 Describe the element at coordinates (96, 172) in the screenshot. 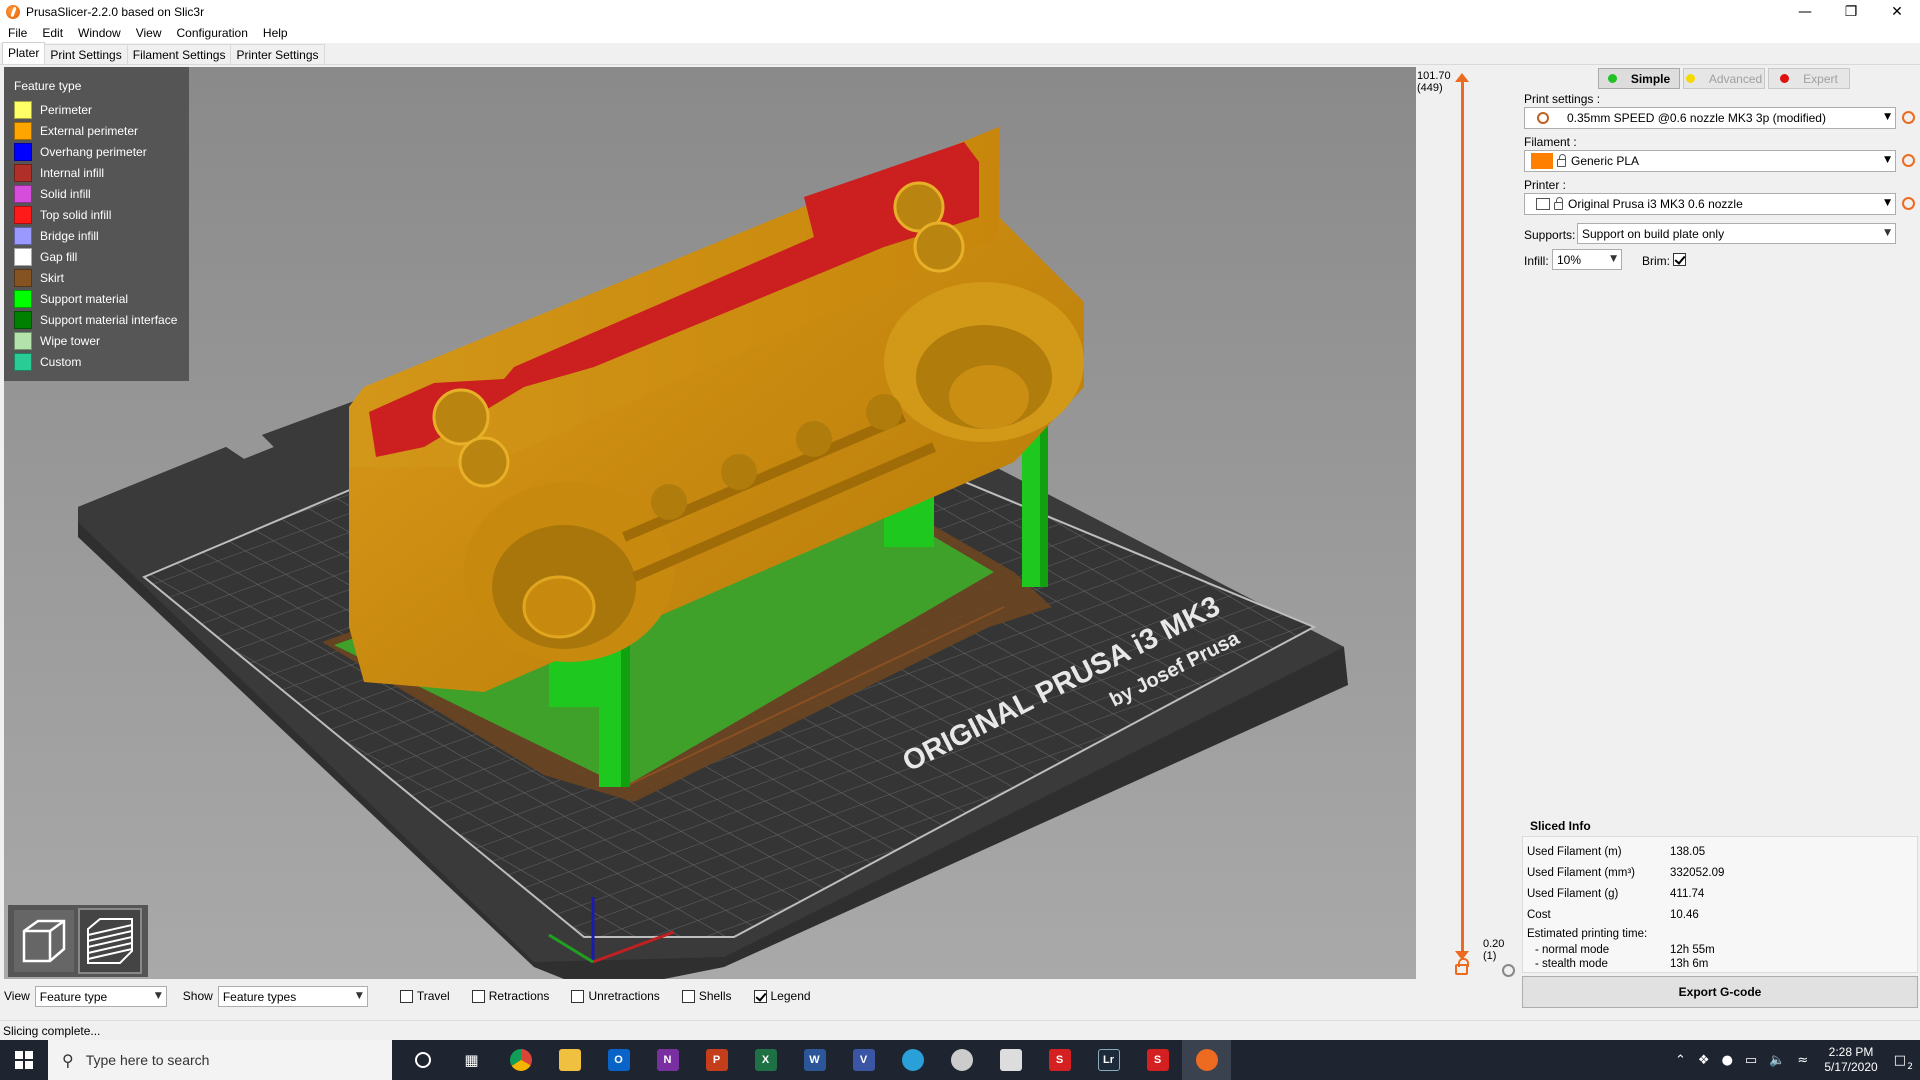

I see `legend-item: Internal infill` at that location.